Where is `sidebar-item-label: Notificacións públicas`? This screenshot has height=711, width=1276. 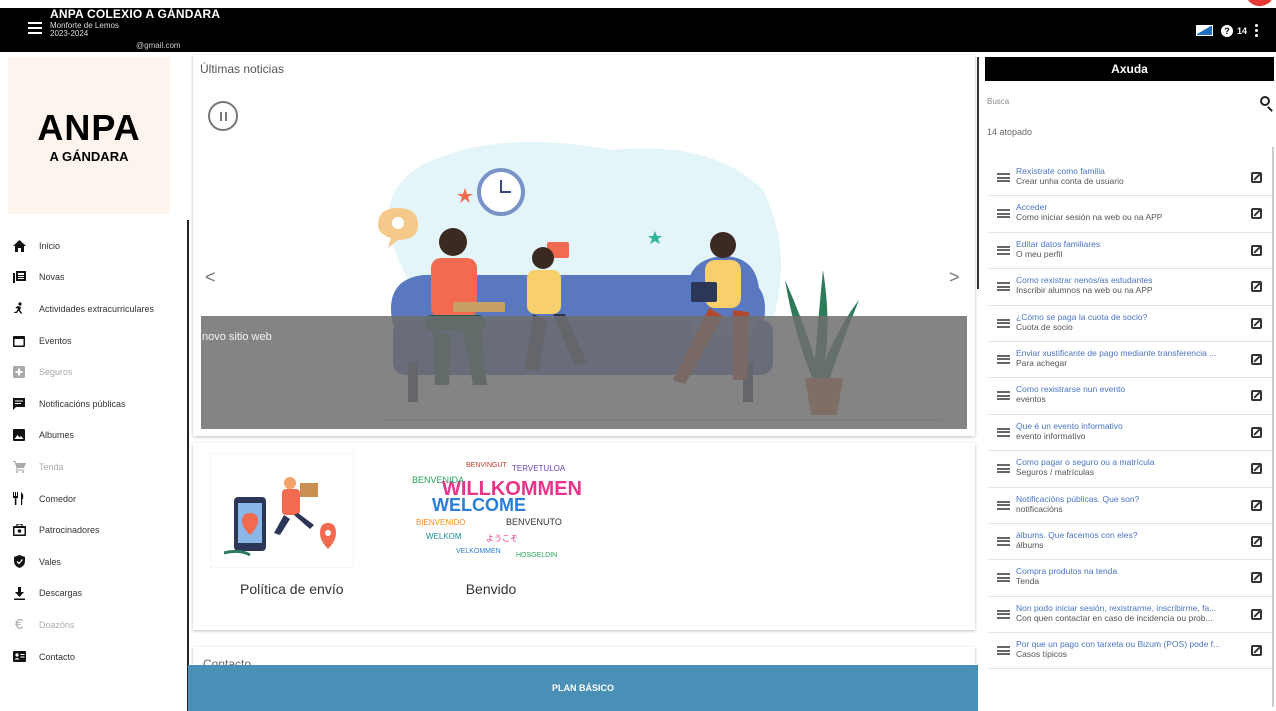 sidebar-item-label: Notificacións públicas is located at coordinates (82, 403).